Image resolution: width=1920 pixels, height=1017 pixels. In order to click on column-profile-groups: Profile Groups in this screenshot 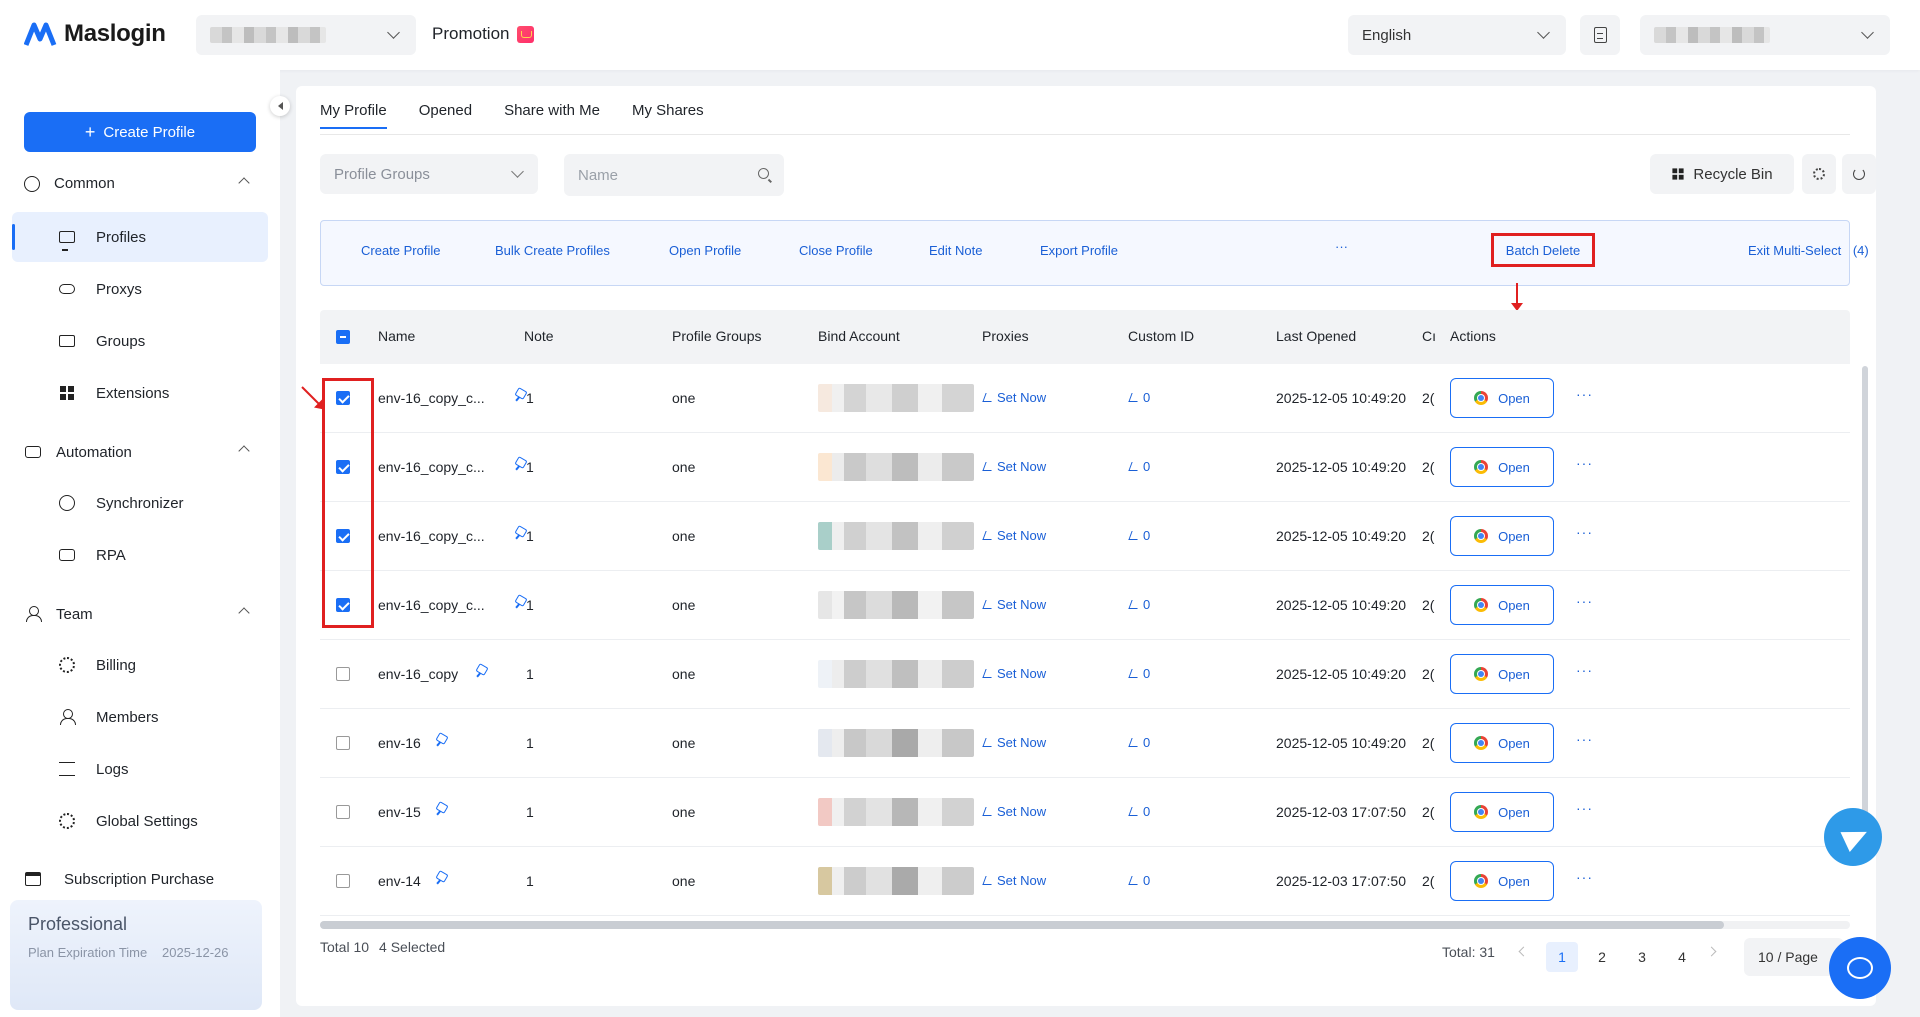, I will do `click(716, 336)`.